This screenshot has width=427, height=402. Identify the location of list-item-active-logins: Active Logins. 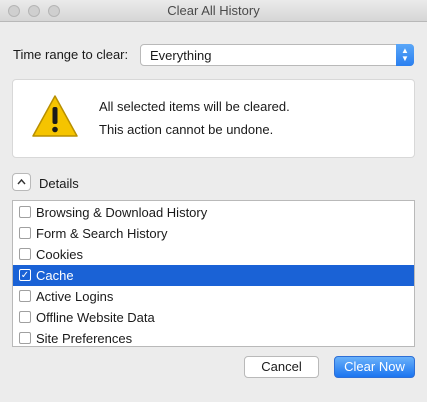
(213, 296).